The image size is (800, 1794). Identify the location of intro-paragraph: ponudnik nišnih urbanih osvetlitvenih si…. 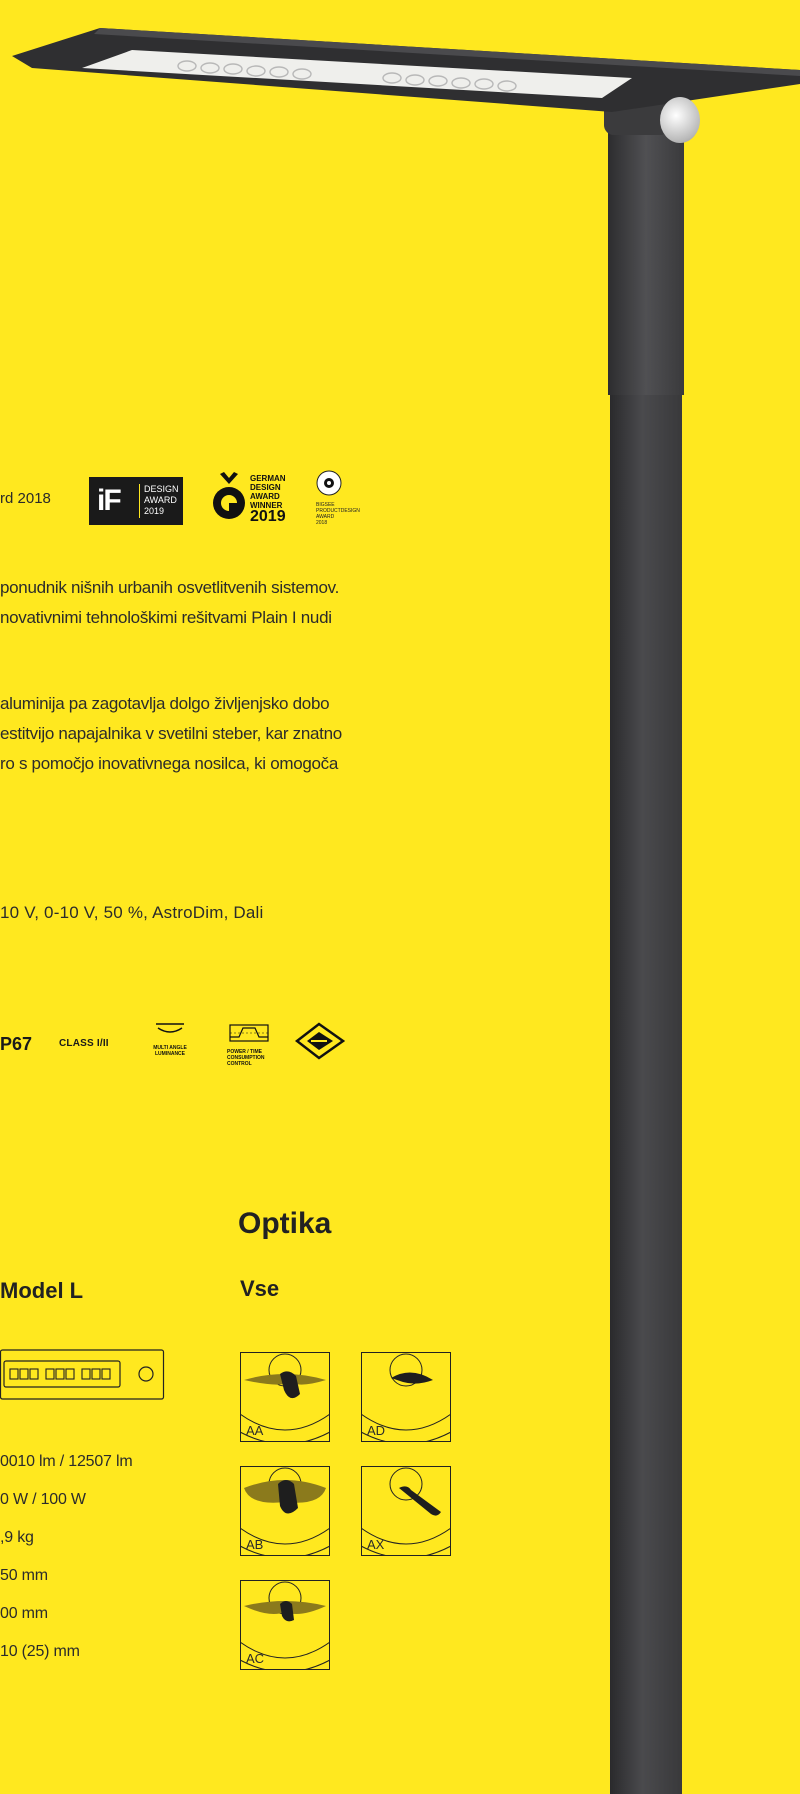
(170, 602).